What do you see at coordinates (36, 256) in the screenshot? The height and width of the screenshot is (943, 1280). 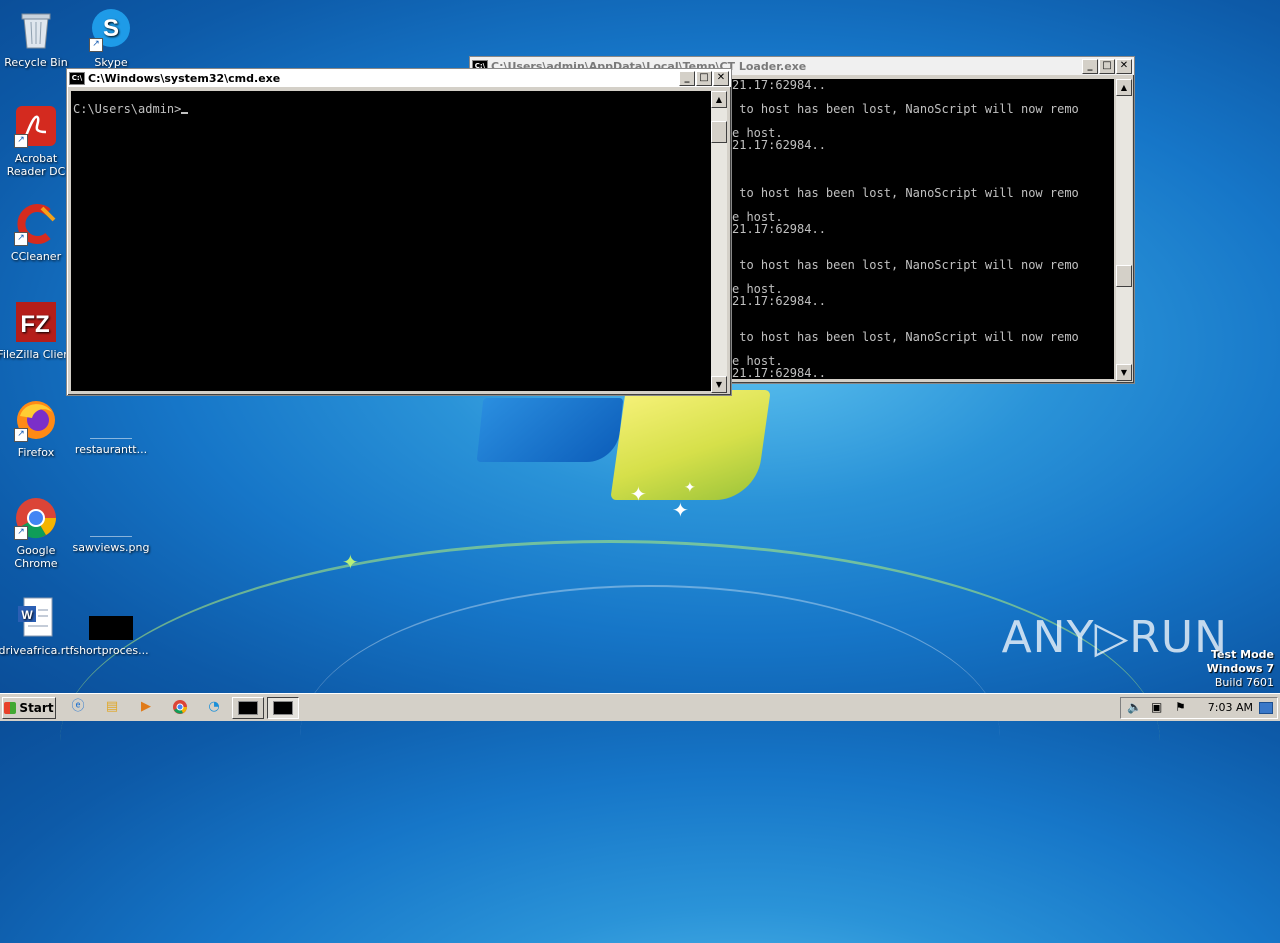 I see `desktop-icon-label: CCleaner` at bounding box center [36, 256].